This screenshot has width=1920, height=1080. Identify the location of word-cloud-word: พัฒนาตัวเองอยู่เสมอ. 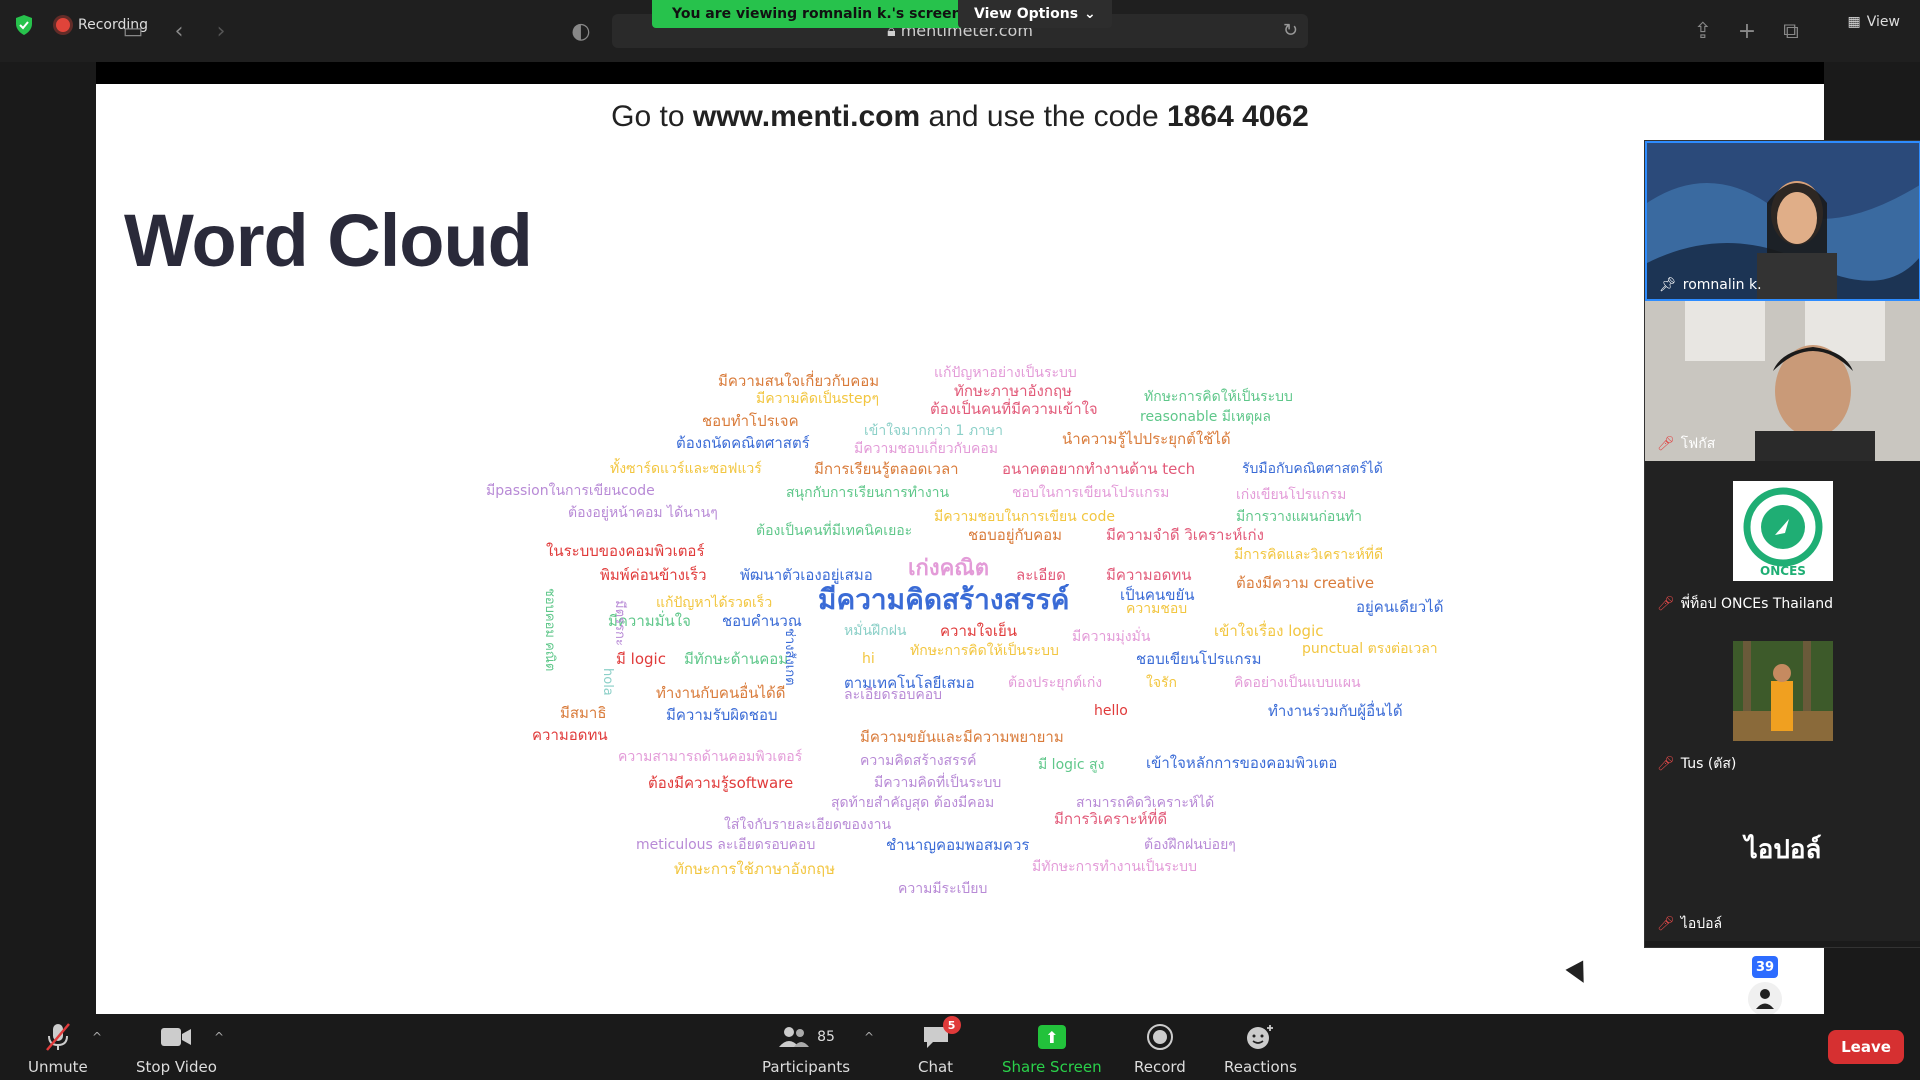
(806, 575).